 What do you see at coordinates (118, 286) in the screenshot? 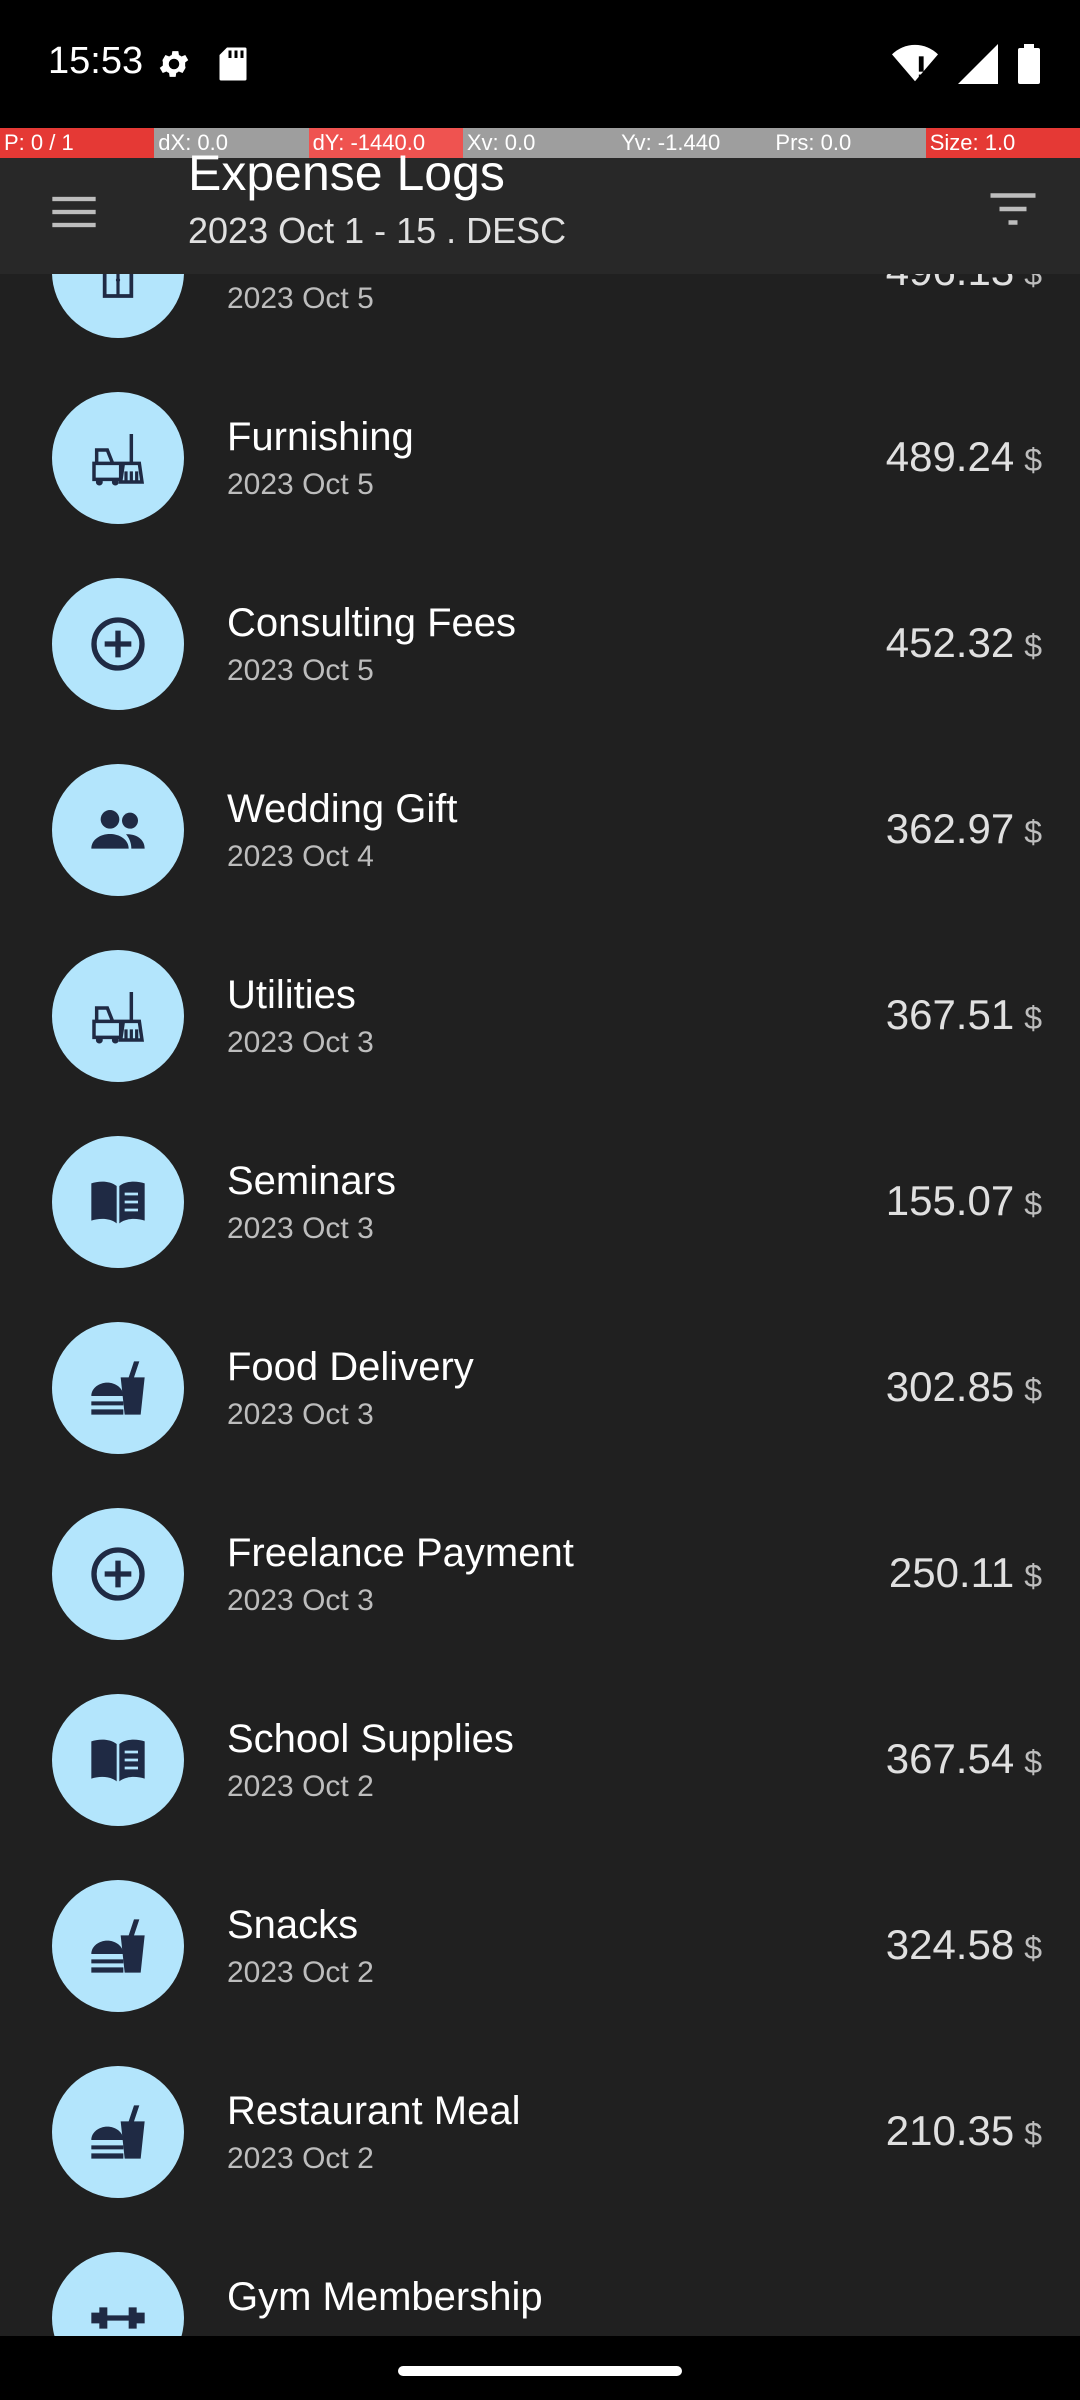
I see `shirt-icon` at bounding box center [118, 286].